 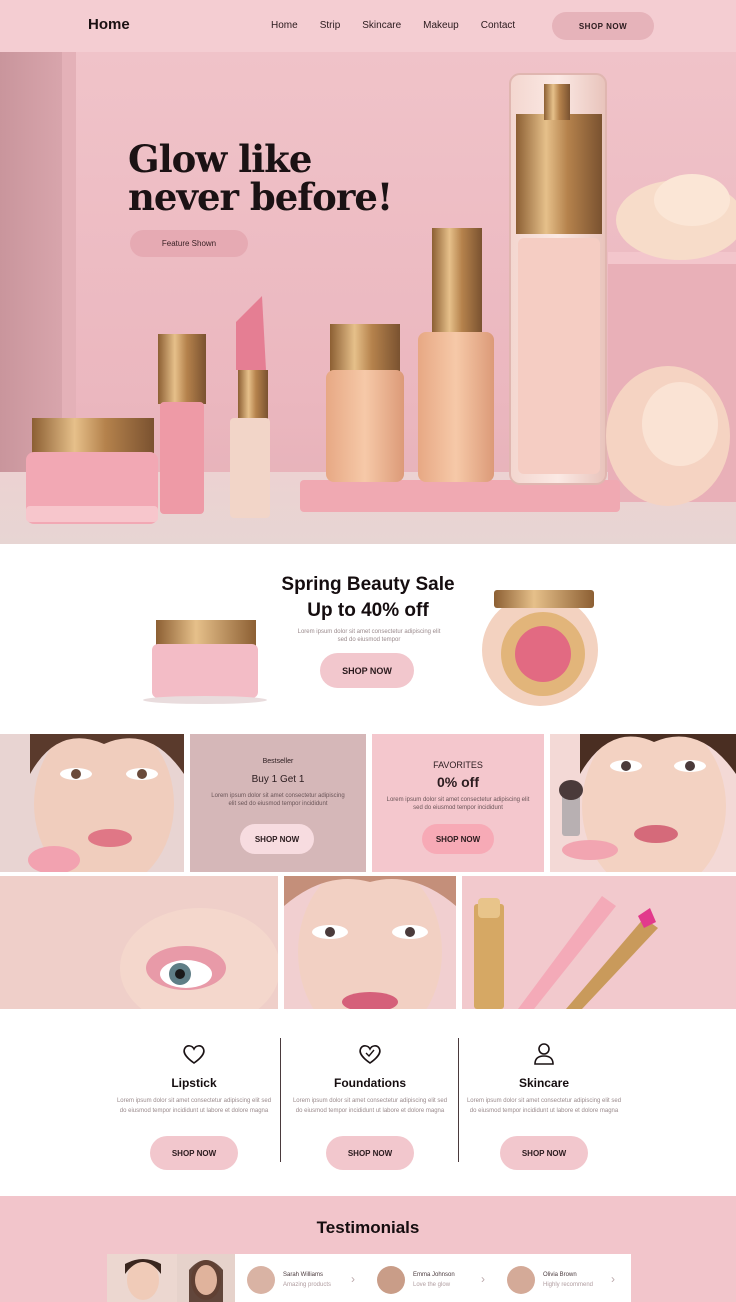 I want to click on gallery-eye-photo, so click(x=139, y=942).